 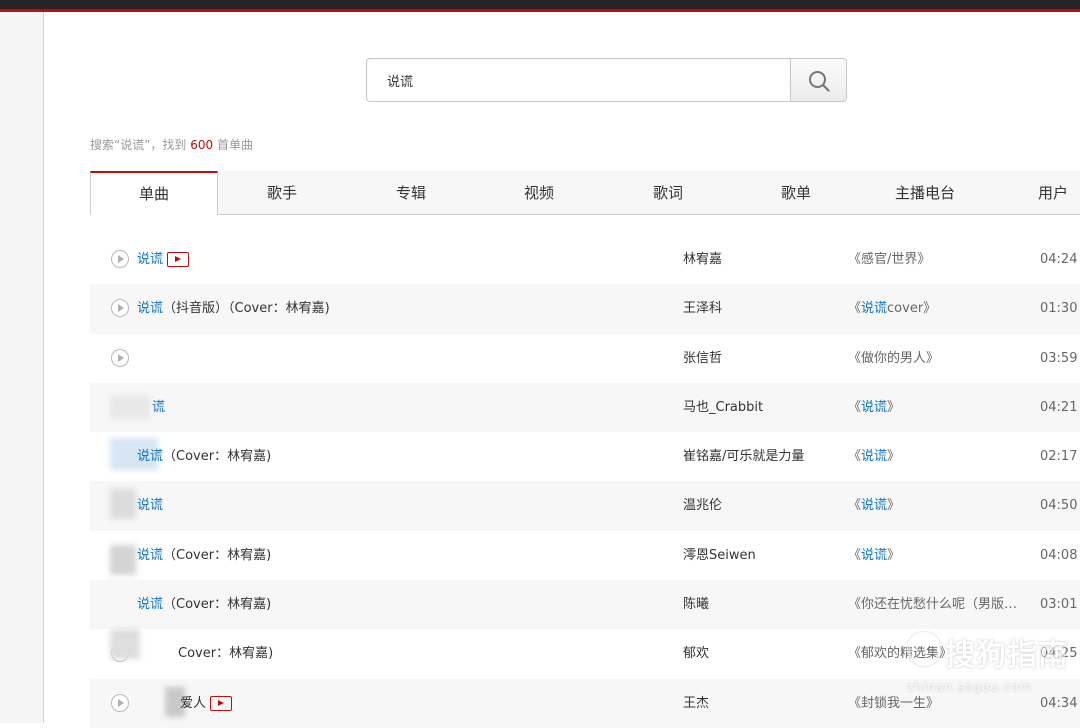 What do you see at coordinates (411, 192) in the screenshot?
I see `tab-albums: 专辑` at bounding box center [411, 192].